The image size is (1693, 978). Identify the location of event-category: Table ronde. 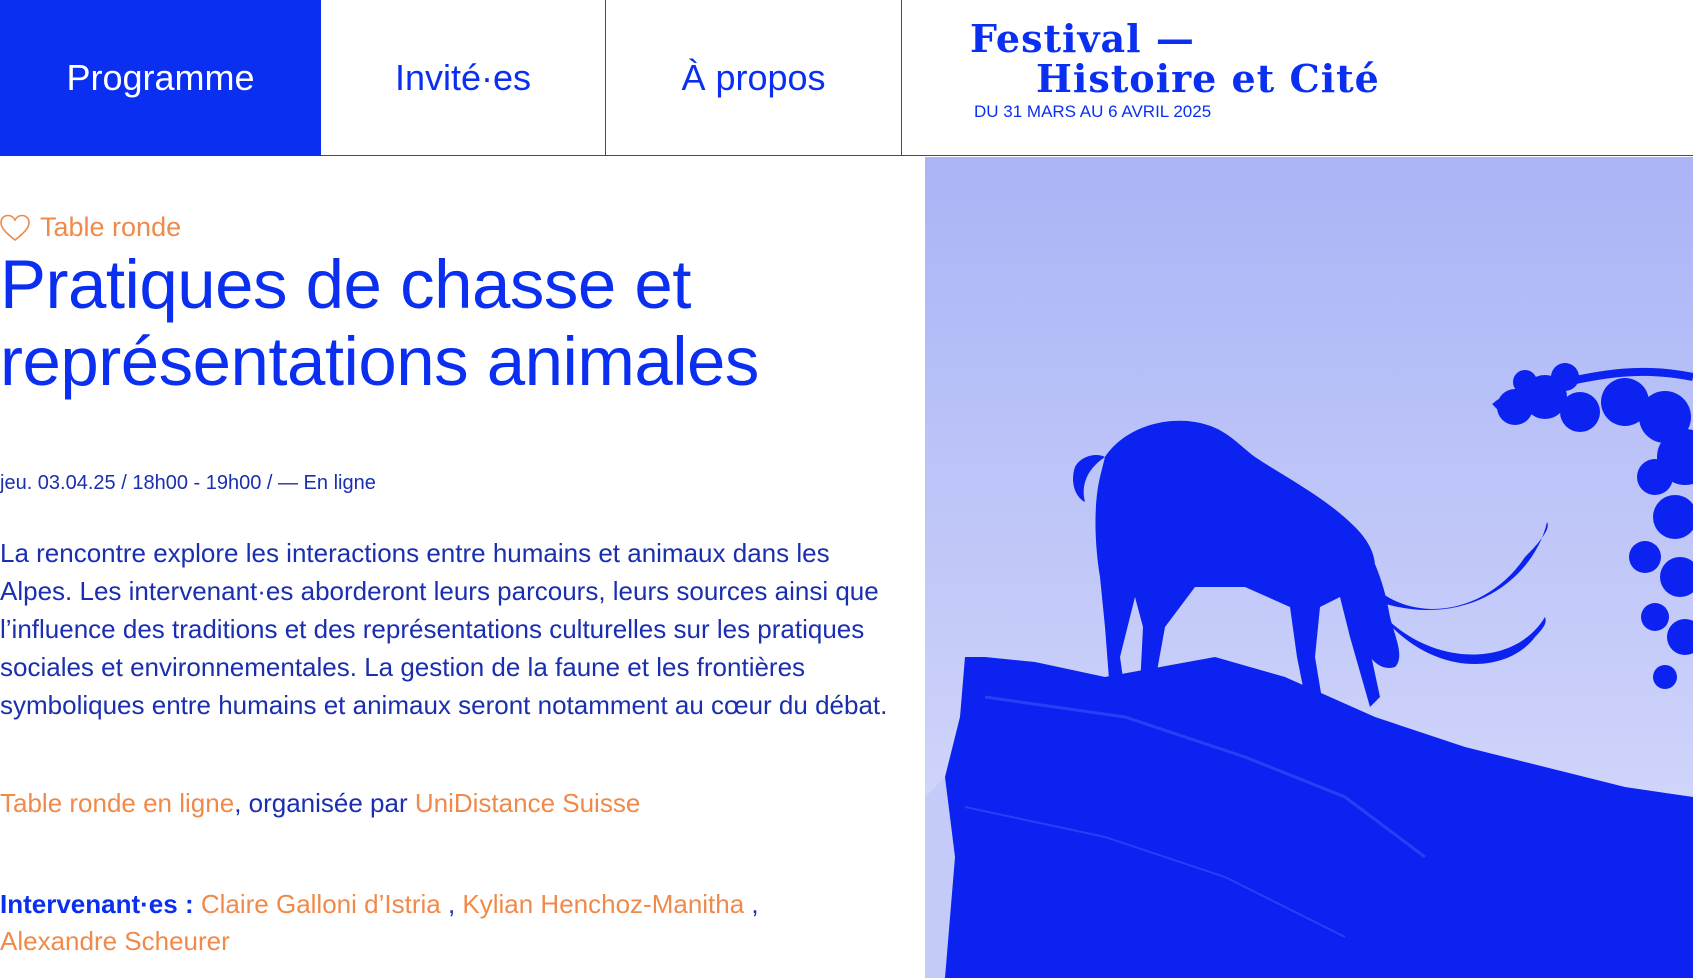
(111, 227).